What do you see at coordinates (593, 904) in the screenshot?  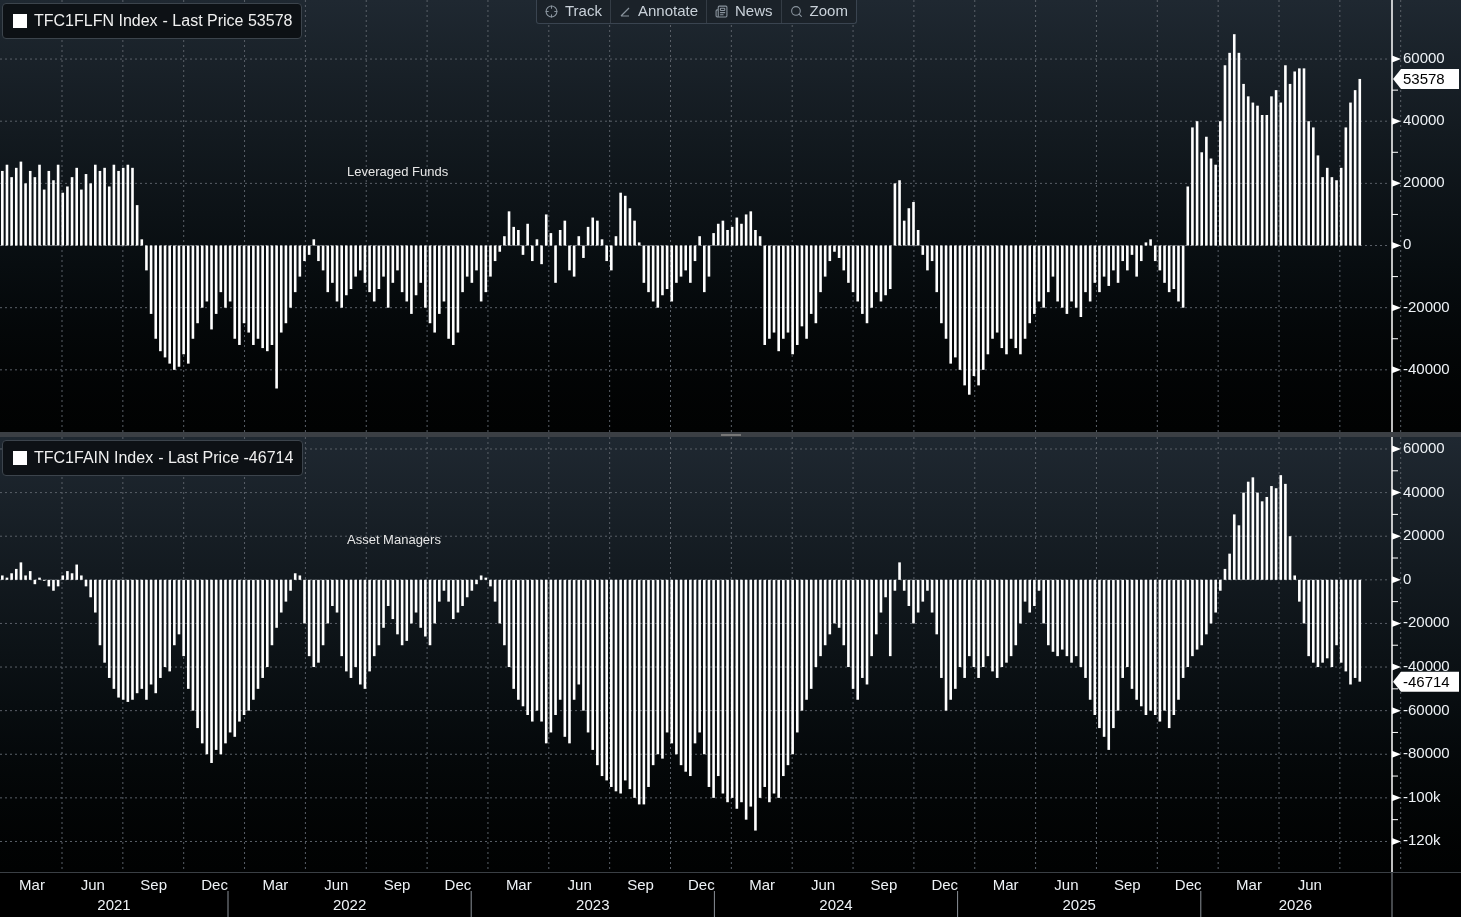 I see `year-label: 2023` at bounding box center [593, 904].